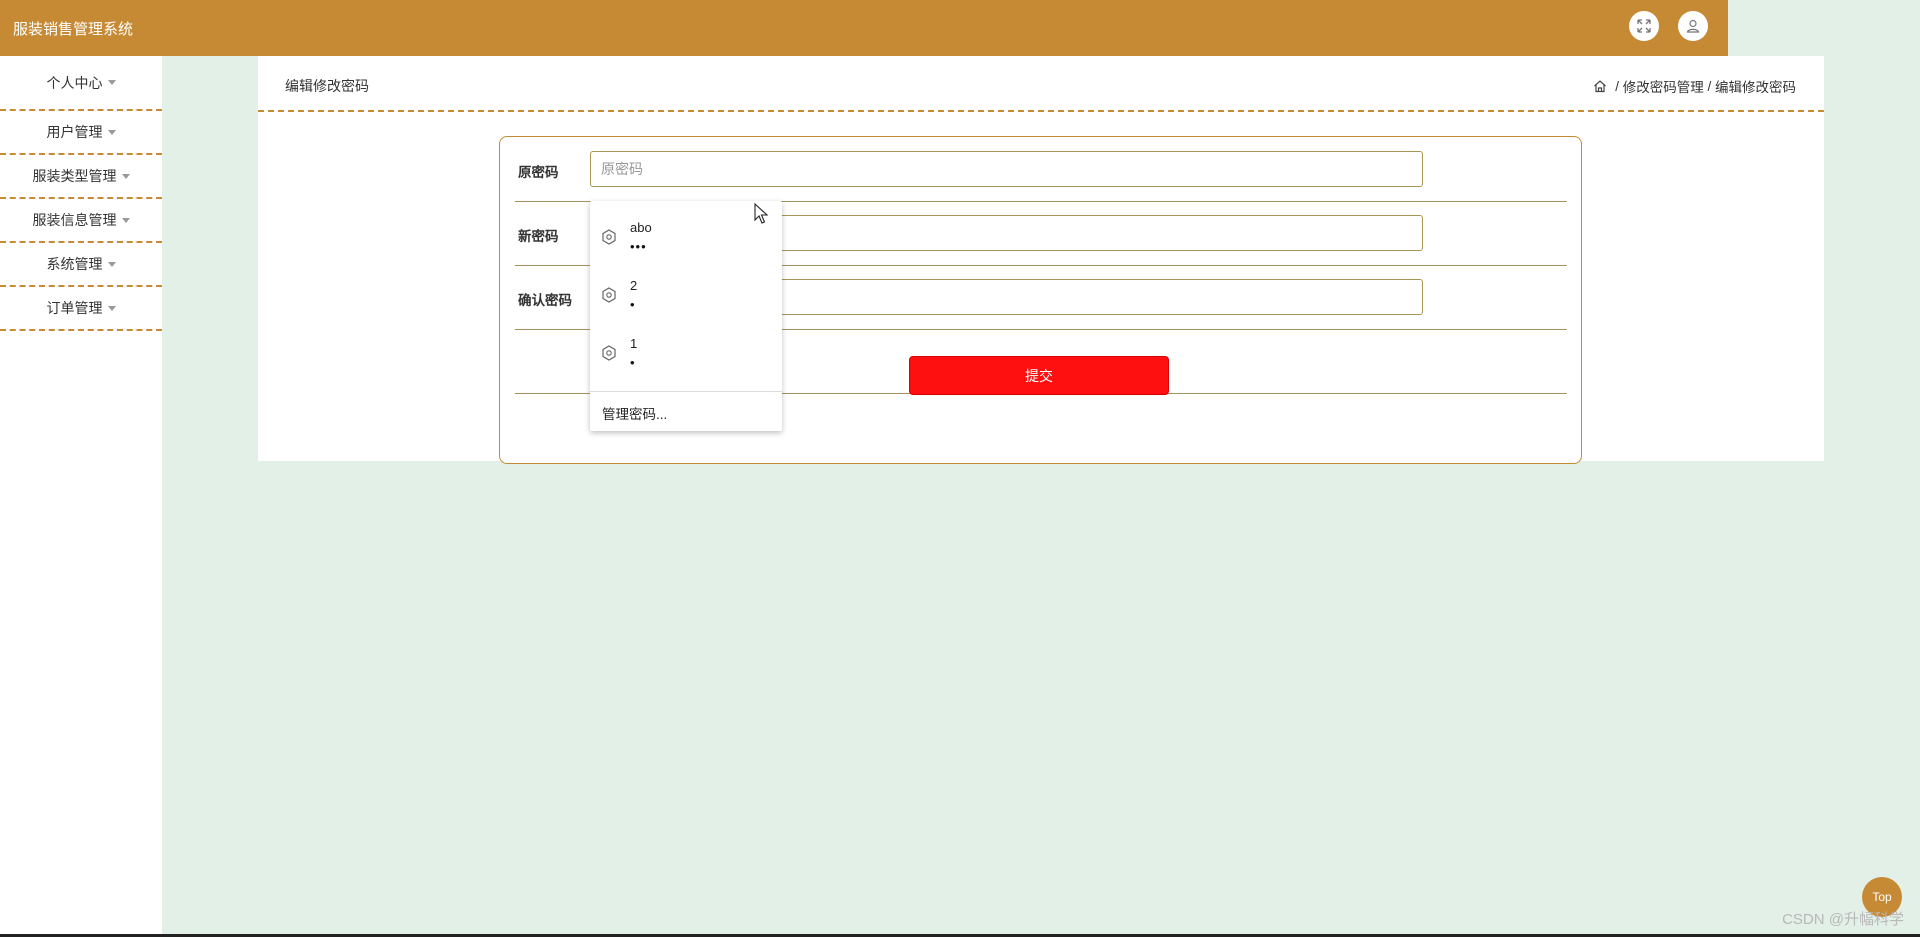  I want to click on sidebar-item-label: 订单管理, so click(74, 308).